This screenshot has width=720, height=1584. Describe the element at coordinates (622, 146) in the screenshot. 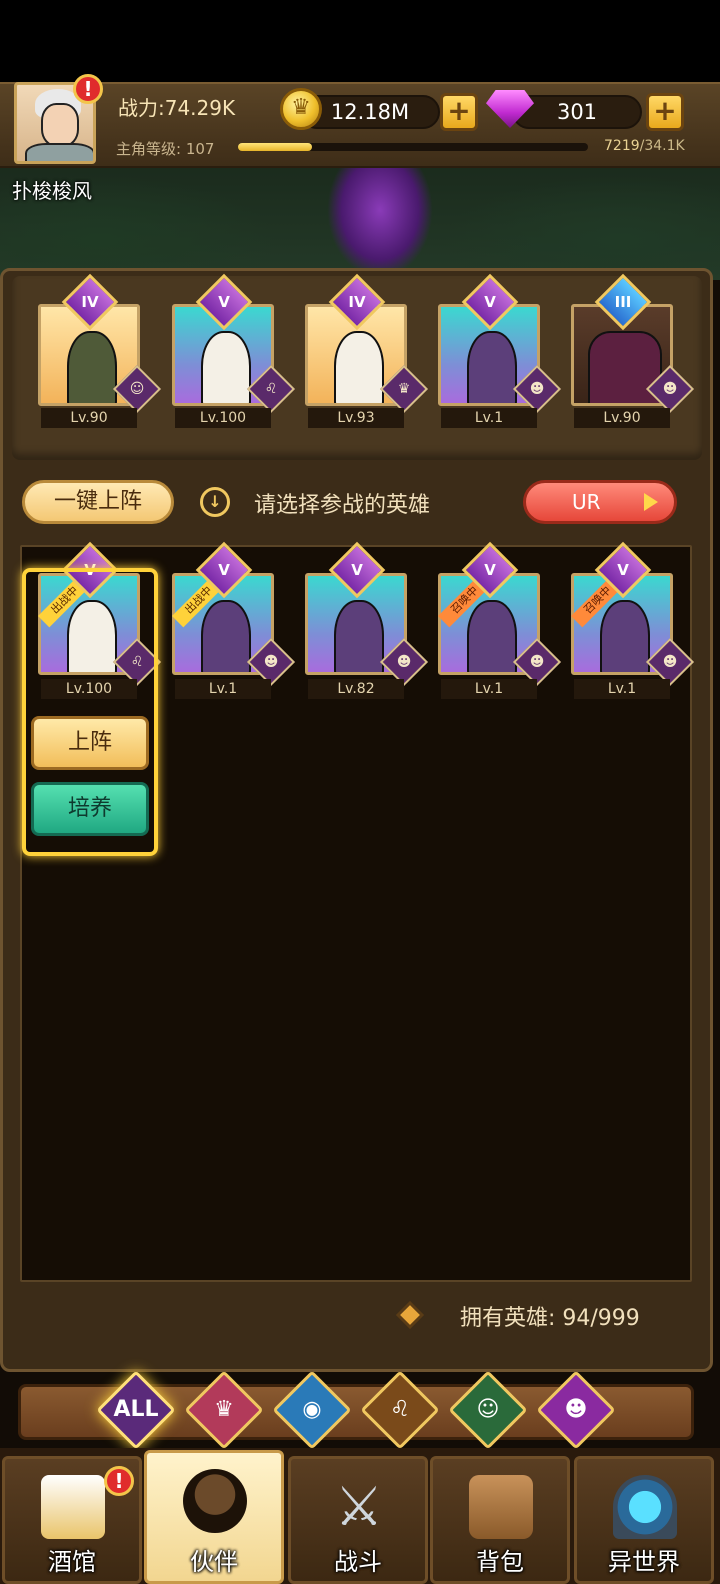

I see `exp-current: 7219` at that location.